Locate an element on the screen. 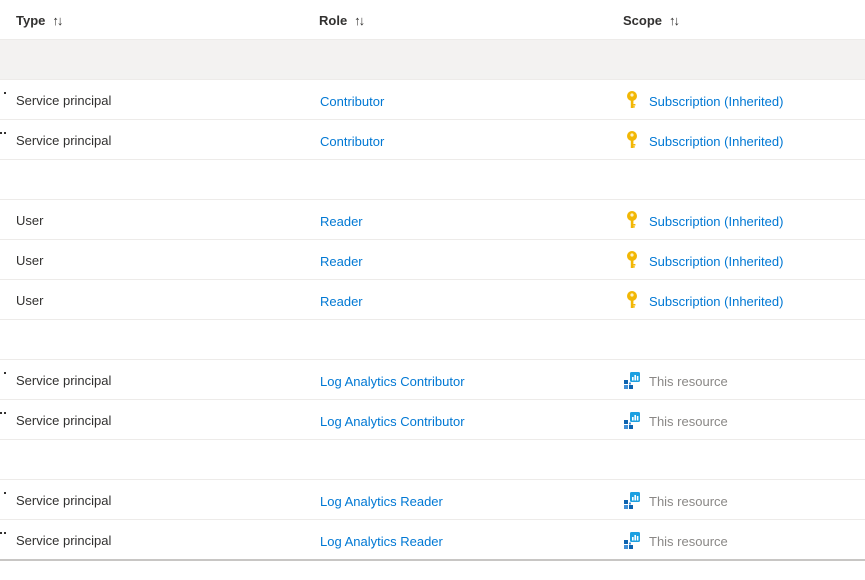 Image resolution: width=865 pixels, height=580 pixels. column-header-role: Role ↑↓ is located at coordinates (342, 20).